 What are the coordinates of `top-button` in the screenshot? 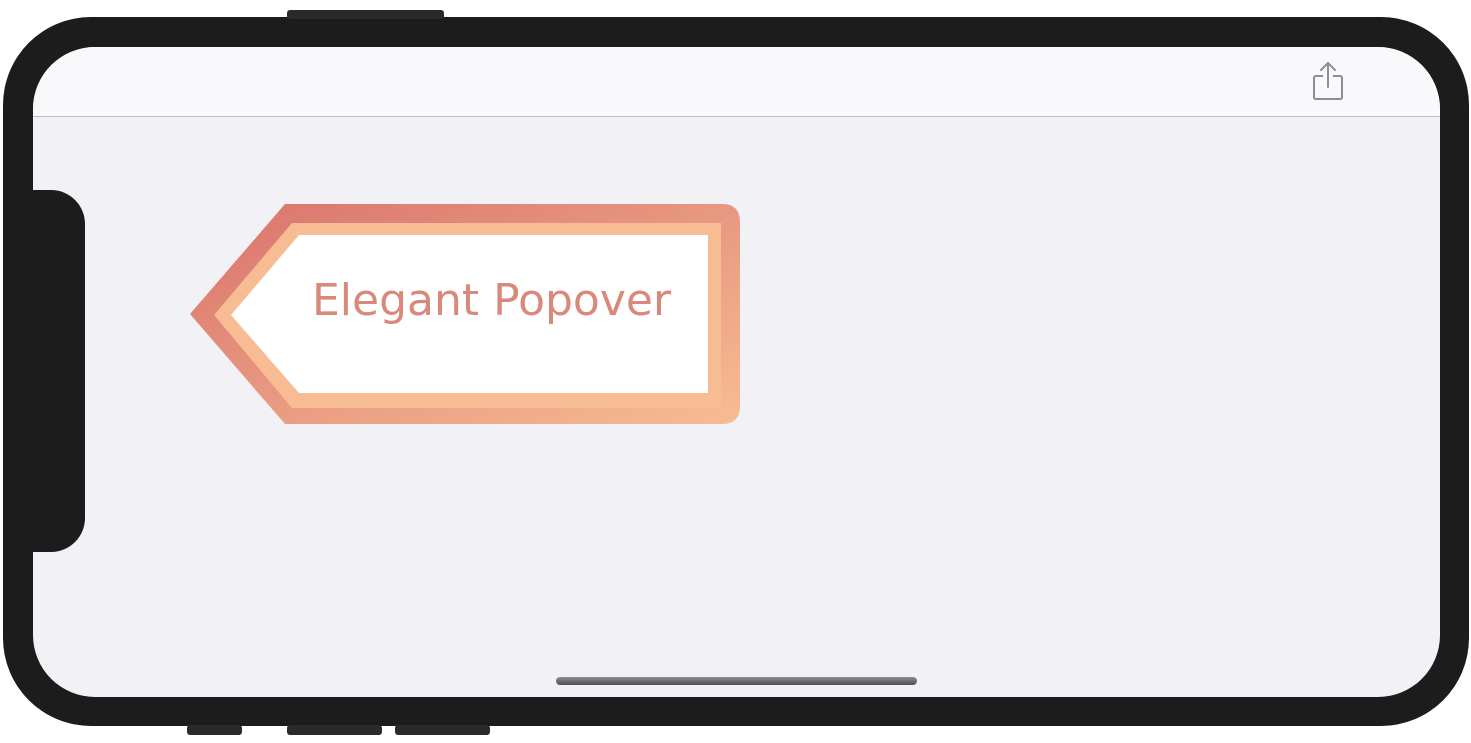 It's located at (365, 14).